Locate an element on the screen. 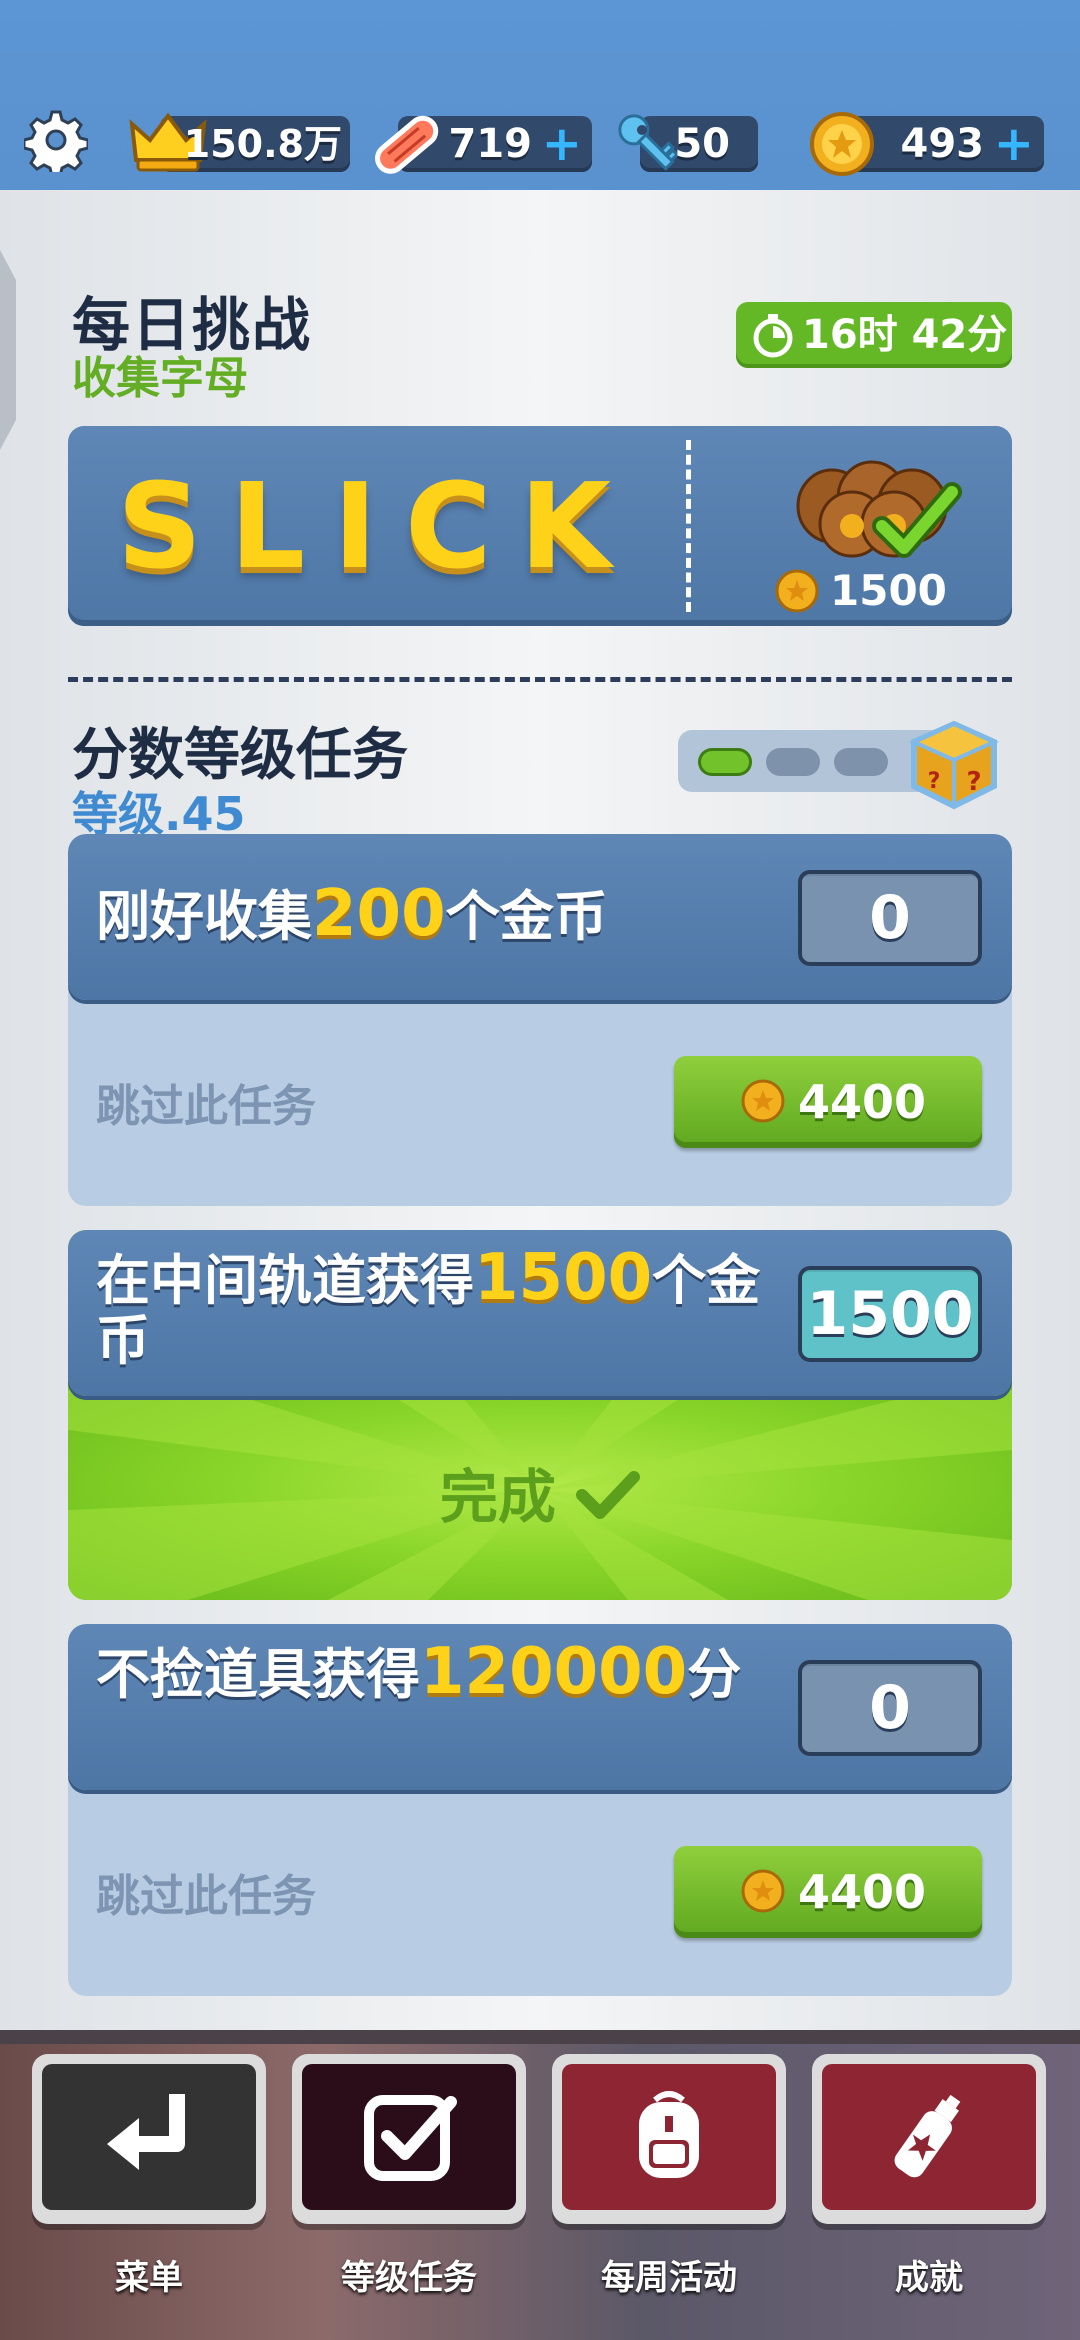 The height and width of the screenshot is (2340, 1080). level-missions-button-face is located at coordinates (409, 2137).